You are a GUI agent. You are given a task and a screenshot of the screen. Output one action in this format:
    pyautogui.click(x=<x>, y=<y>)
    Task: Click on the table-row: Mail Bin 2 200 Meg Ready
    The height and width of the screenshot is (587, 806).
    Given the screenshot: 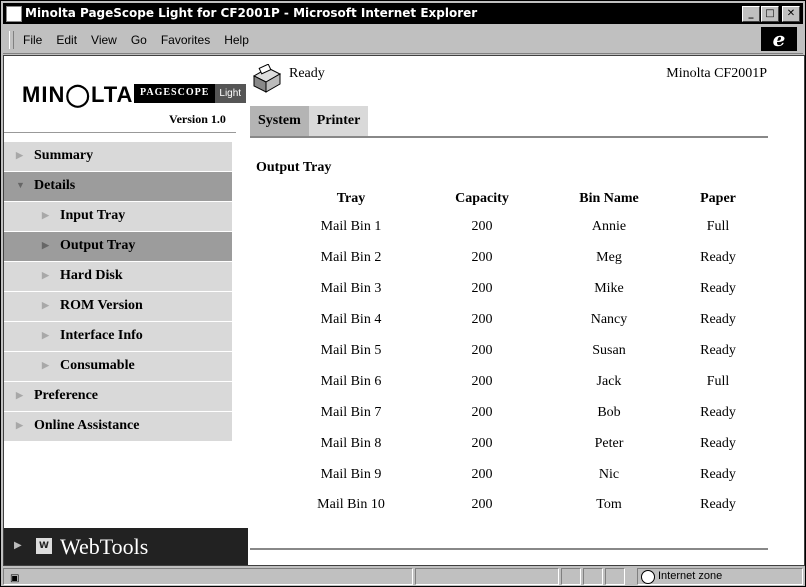 What is the action you would take?
    pyautogui.click(x=526, y=258)
    